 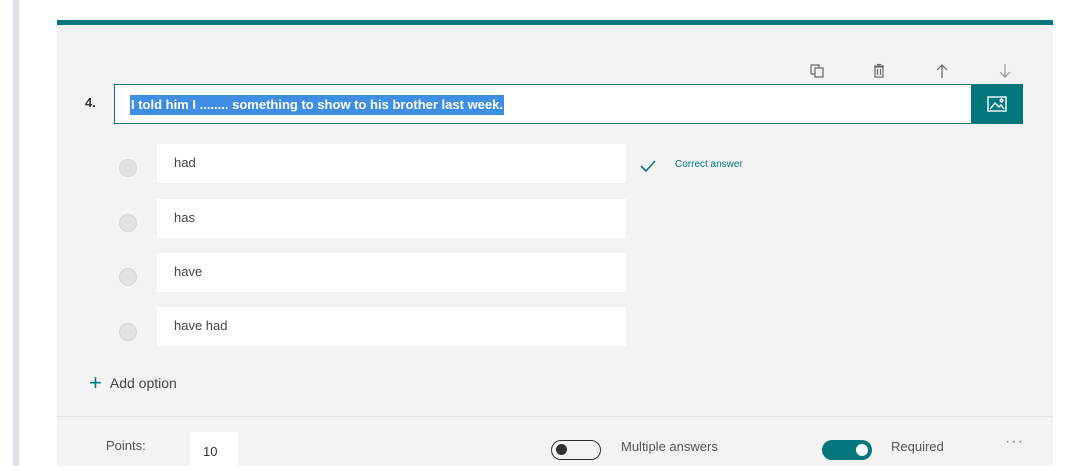 I want to click on required-toggle, so click(x=847, y=450).